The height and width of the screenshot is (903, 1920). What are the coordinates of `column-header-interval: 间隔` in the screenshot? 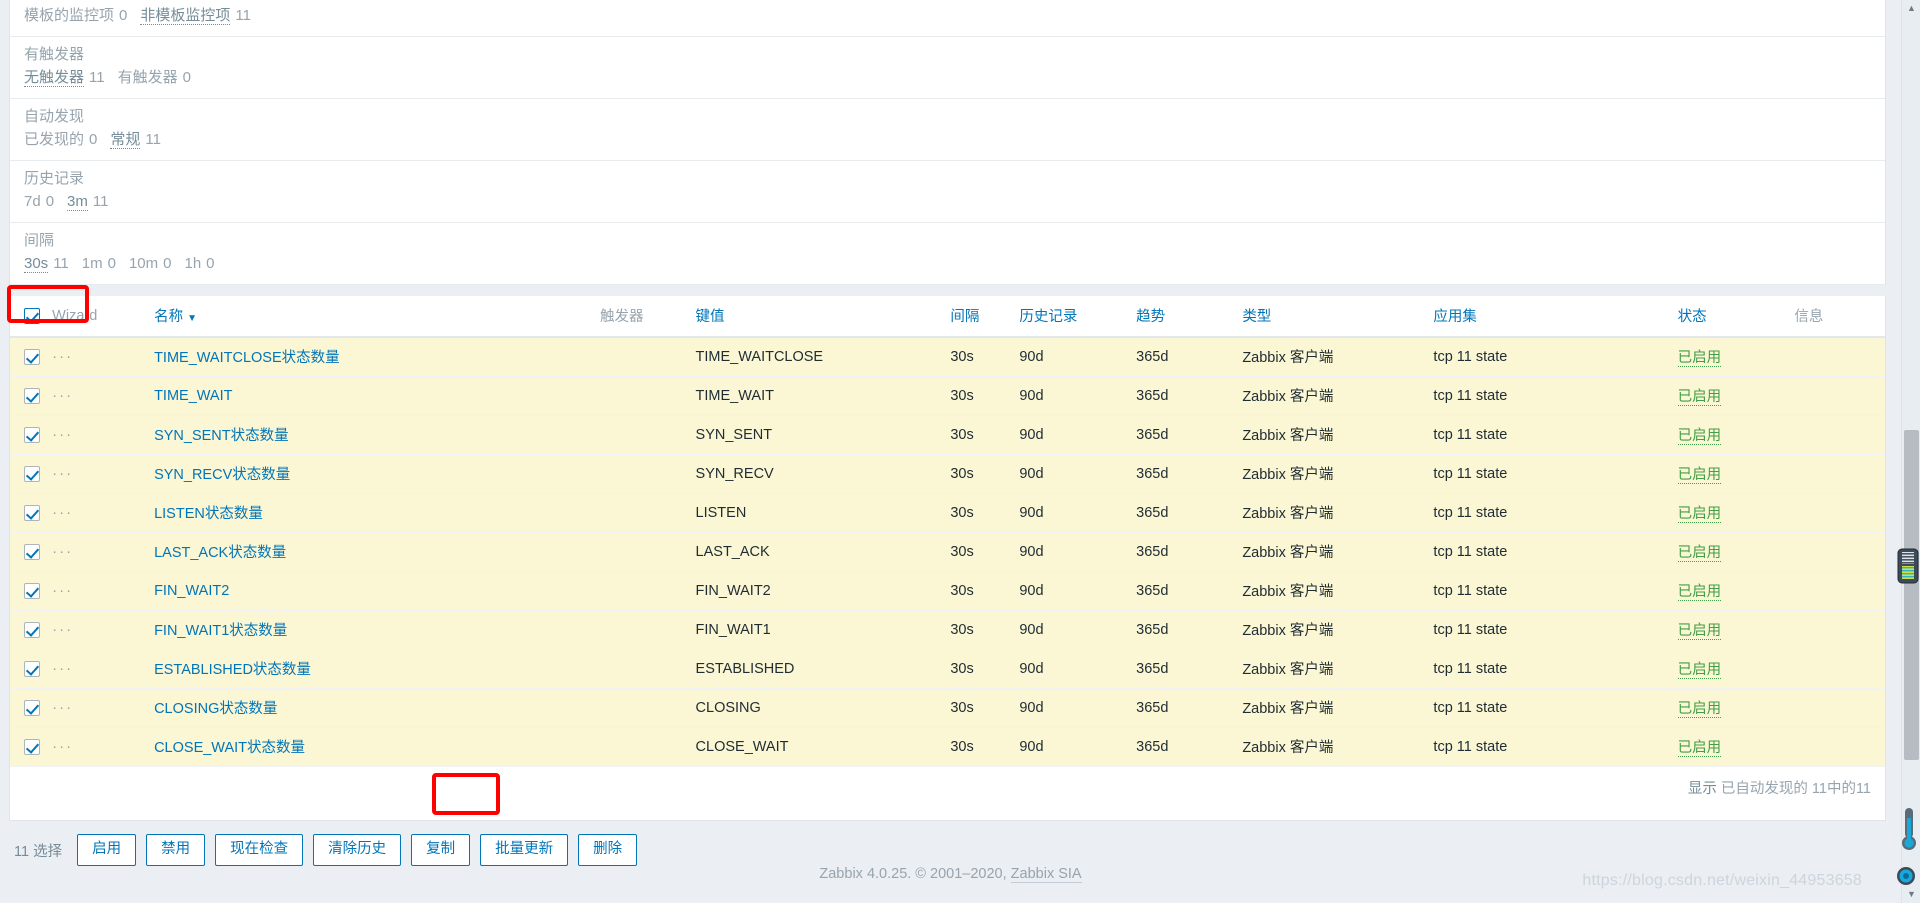 It's located at (980, 317).